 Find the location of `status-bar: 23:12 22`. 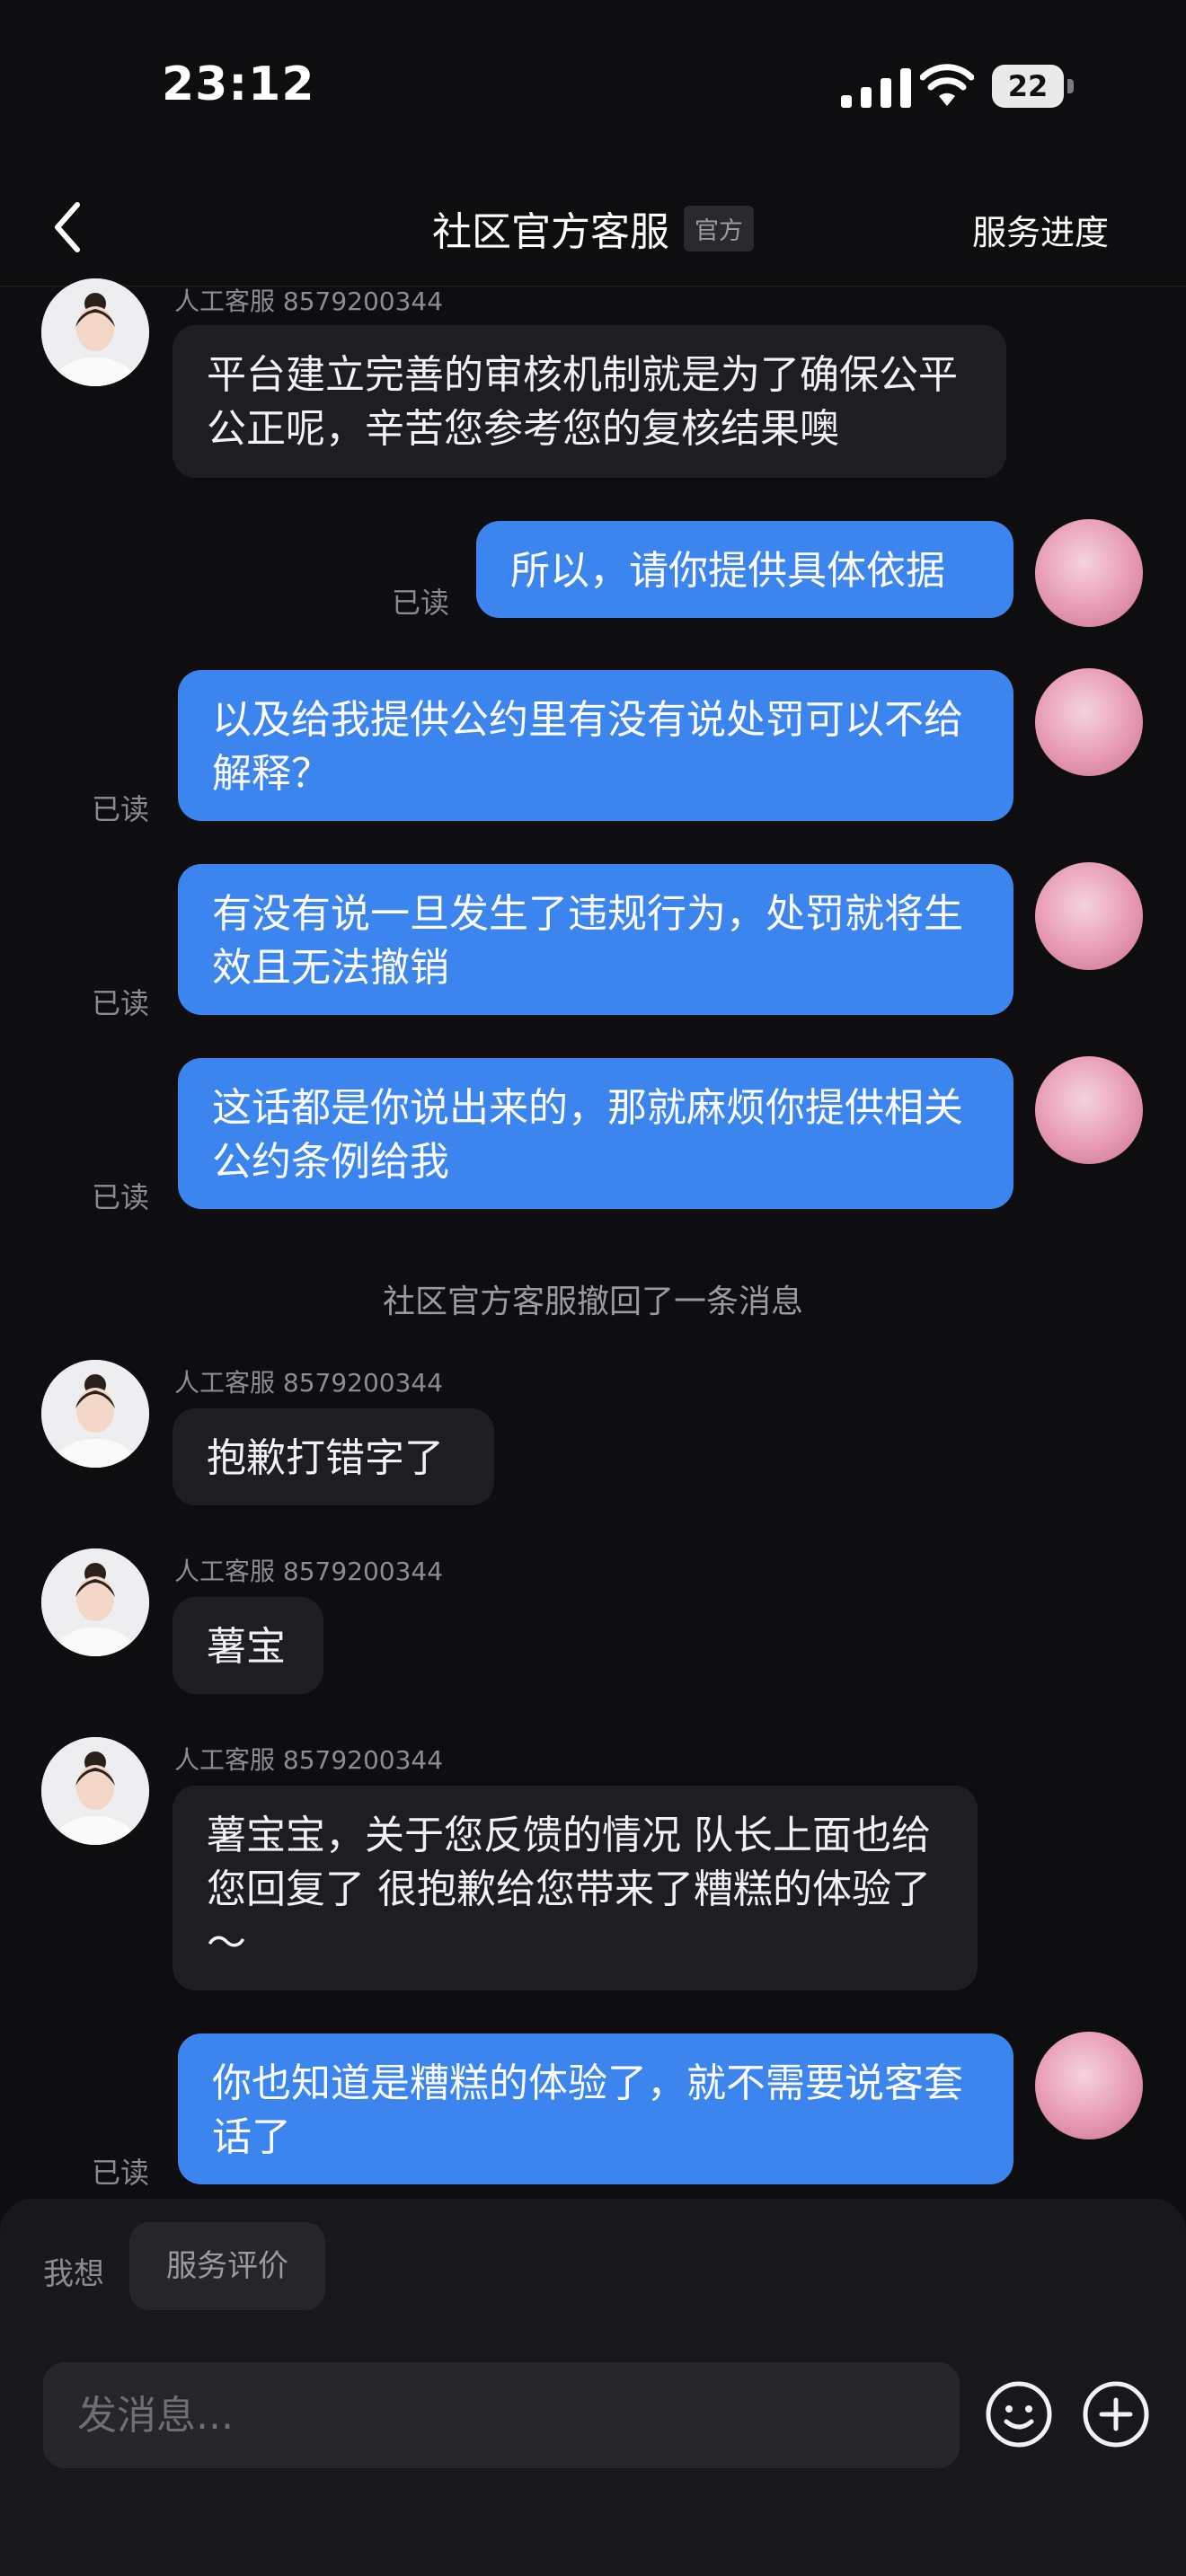

status-bar: 23:12 22 is located at coordinates (593, 85).